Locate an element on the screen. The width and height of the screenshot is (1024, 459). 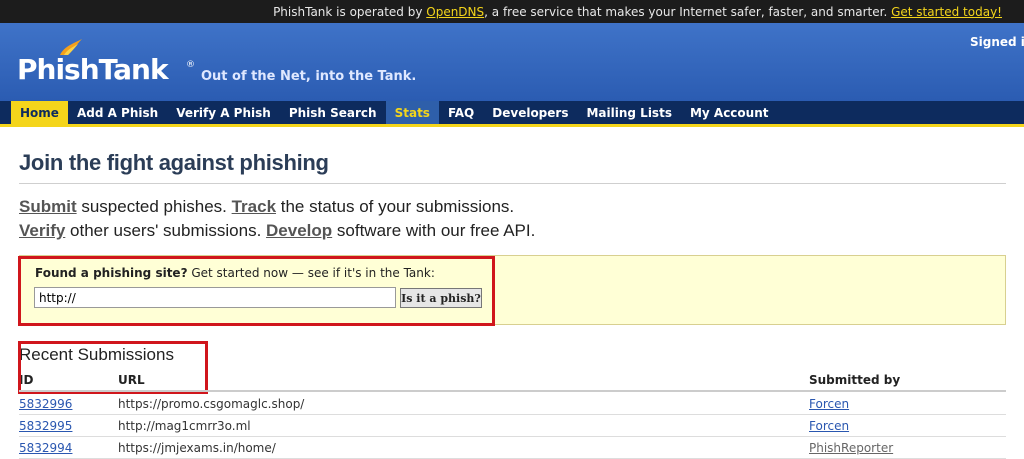
nav-stats: Stats is located at coordinates (412, 112).